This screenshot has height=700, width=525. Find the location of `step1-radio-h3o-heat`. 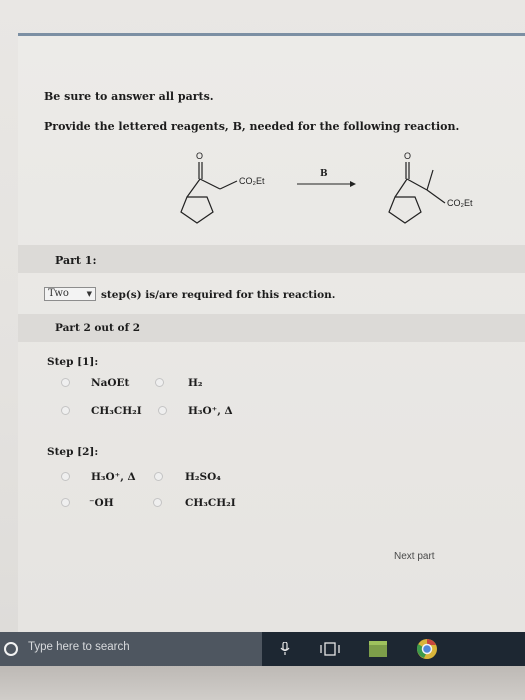

step1-radio-h3o-heat is located at coordinates (162, 410).